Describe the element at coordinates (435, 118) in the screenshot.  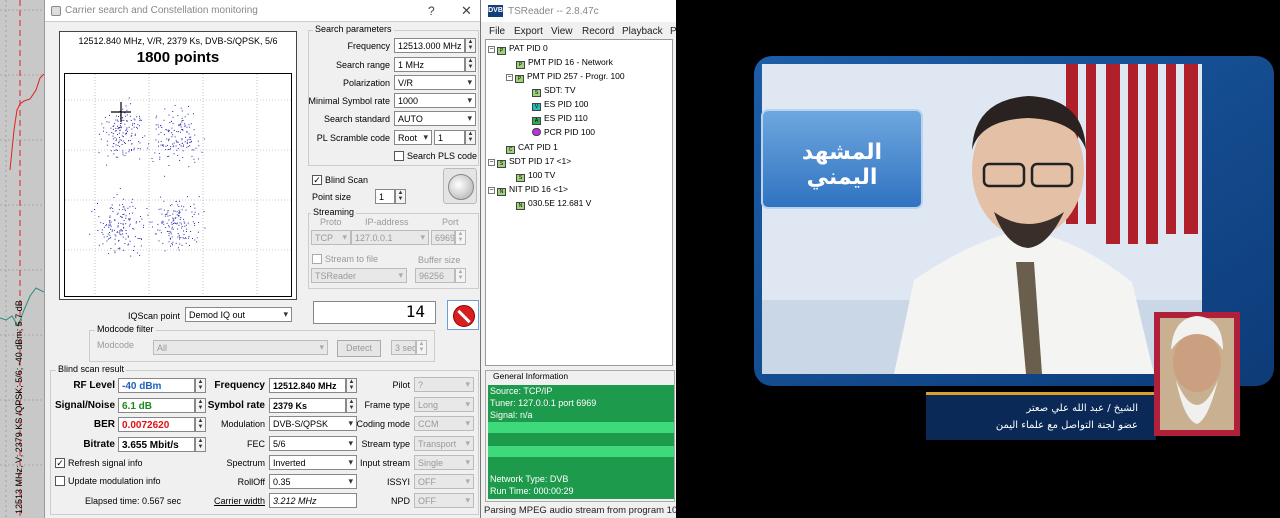
I see `search-standard-select: AUTO` at that location.